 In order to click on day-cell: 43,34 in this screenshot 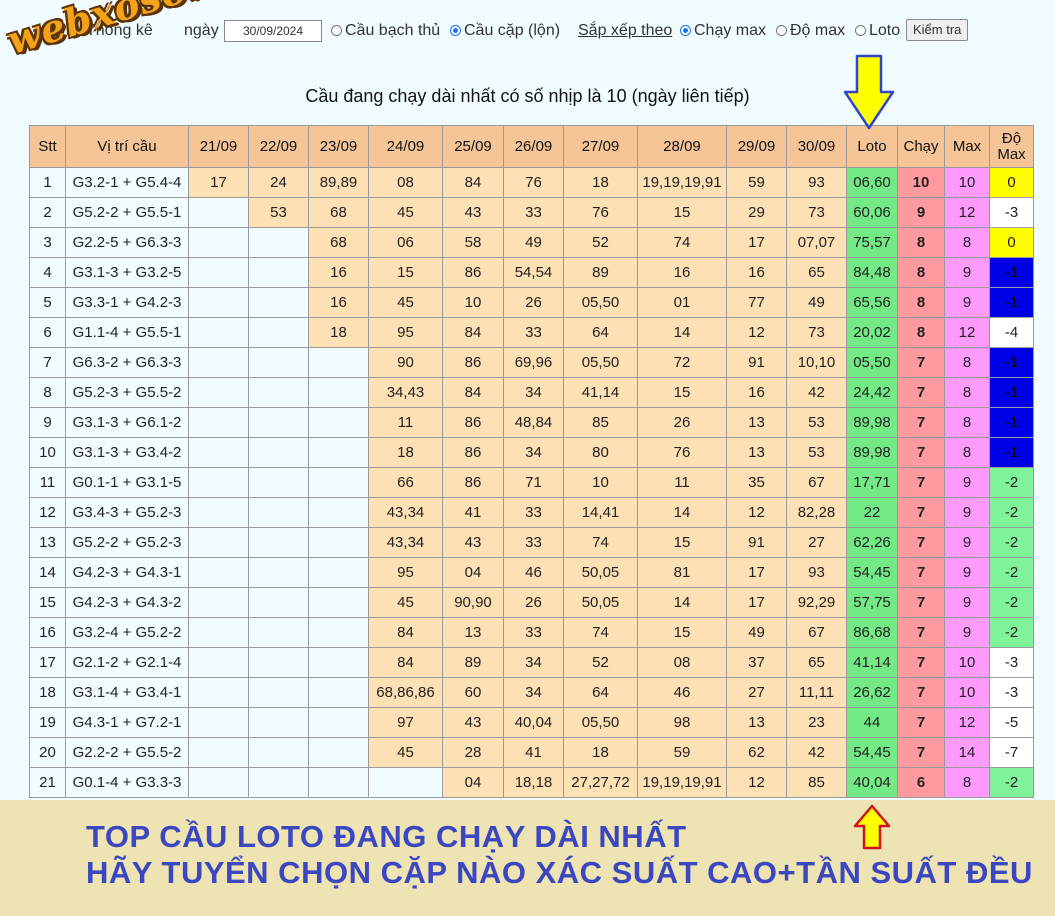, I will do `click(405, 512)`.